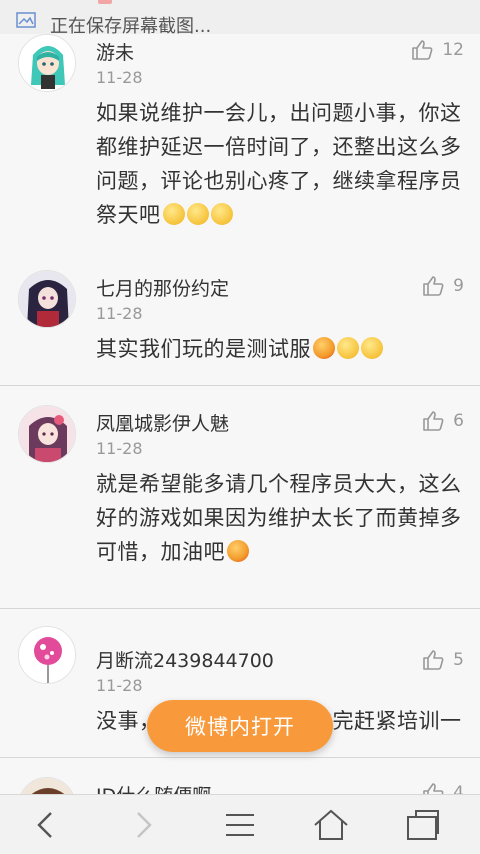 The width and height of the screenshot is (480, 854). I want to click on like-button: 5, so click(442, 660).